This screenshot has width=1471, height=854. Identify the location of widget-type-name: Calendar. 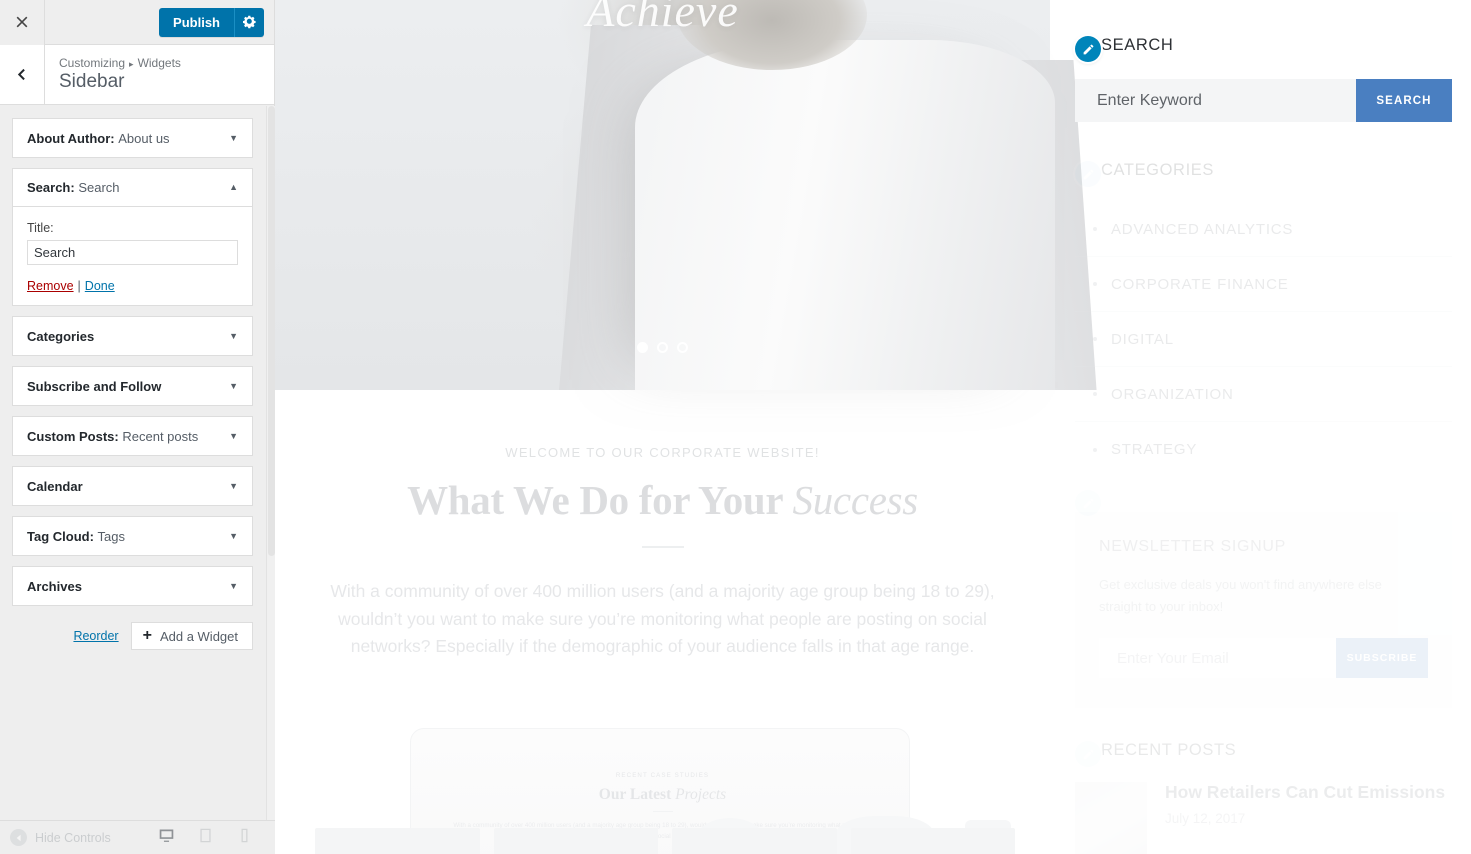
(55, 486).